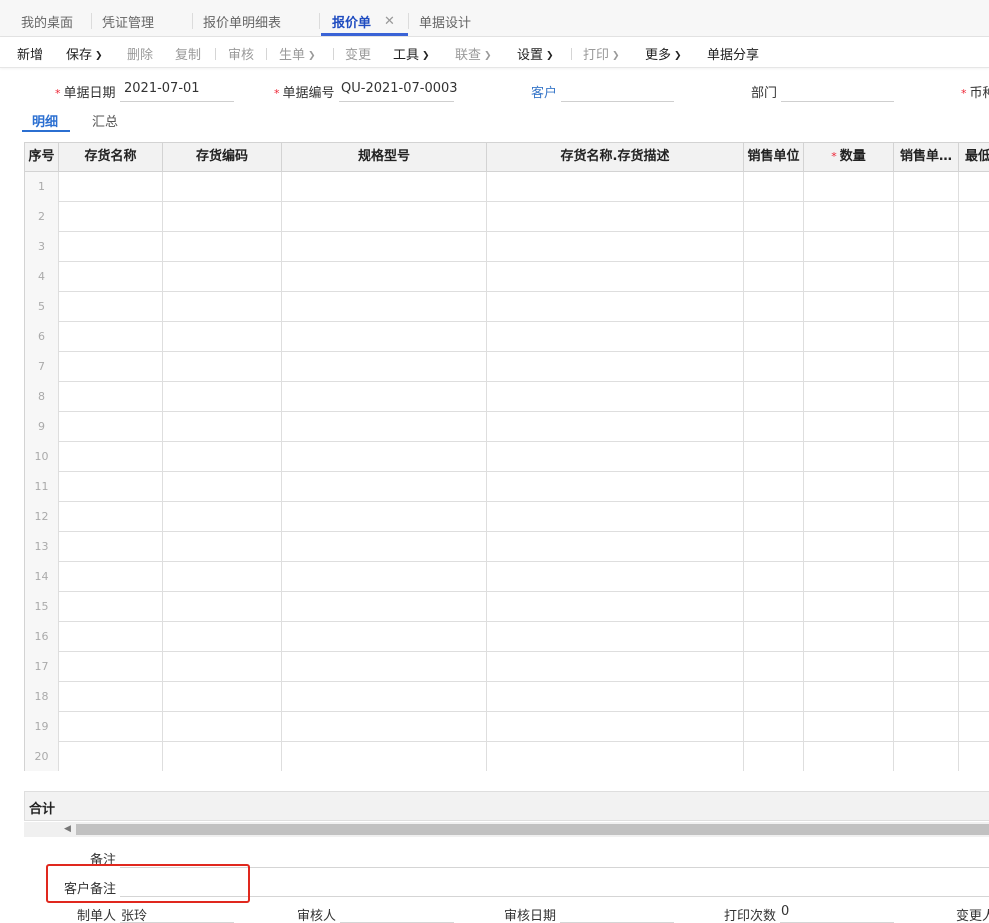 The image size is (989, 923). I want to click on tab-voucher-management: 凭证管理, so click(128, 22).